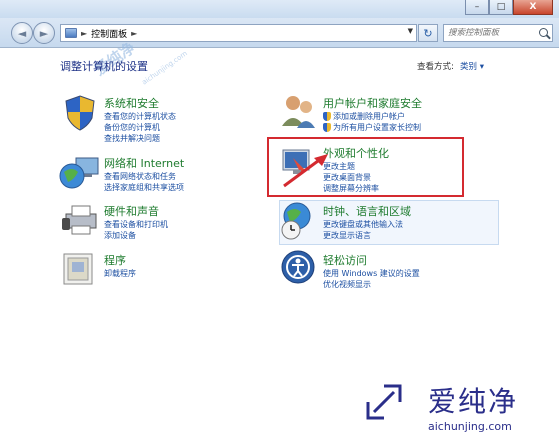  Describe the element at coordinates (120, 260) in the screenshot. I see `category-title: 程序` at that location.